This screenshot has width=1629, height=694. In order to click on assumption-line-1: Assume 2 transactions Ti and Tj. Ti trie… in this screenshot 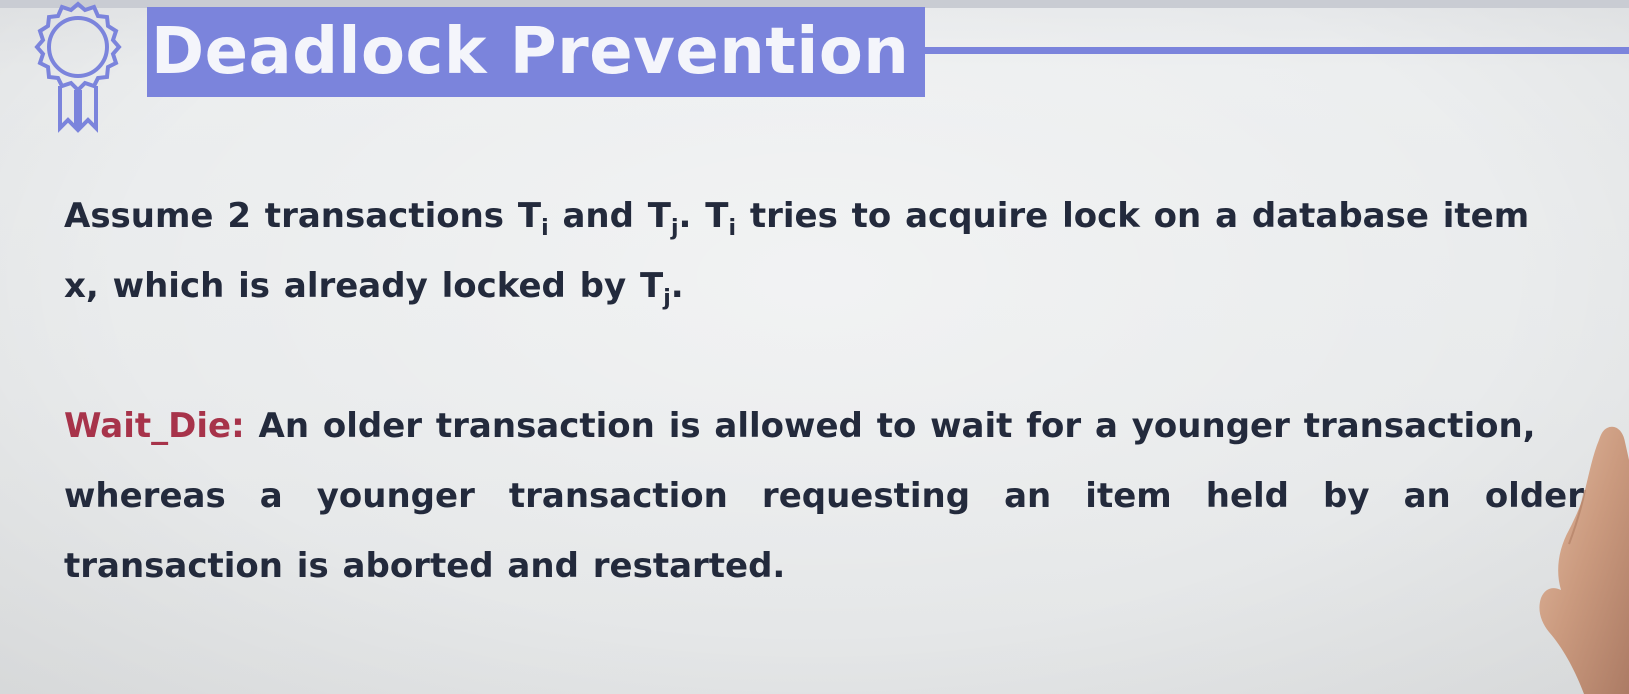, I will do `click(824, 216)`.